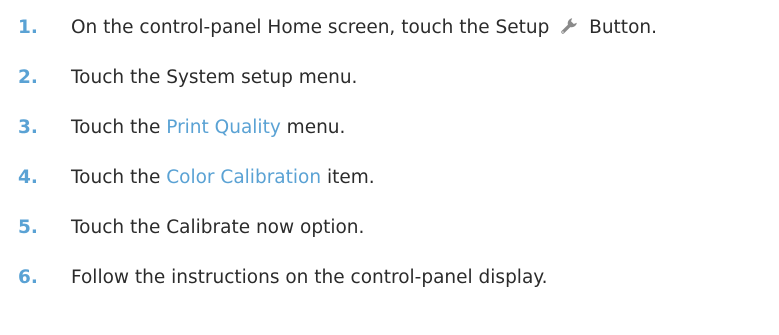 The image size is (779, 335). Describe the element at coordinates (350, 177) in the screenshot. I see `step-text-after: item.` at that location.